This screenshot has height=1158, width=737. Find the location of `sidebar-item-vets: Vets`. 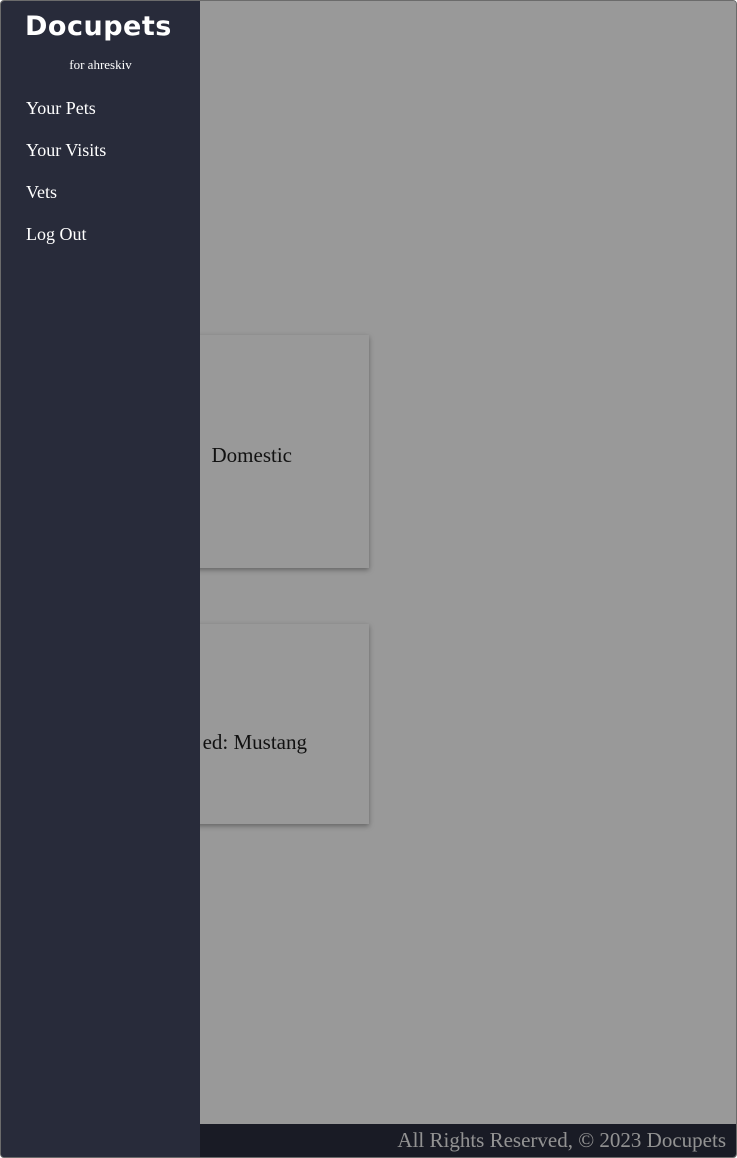

sidebar-item-vets: Vets is located at coordinates (66, 201).